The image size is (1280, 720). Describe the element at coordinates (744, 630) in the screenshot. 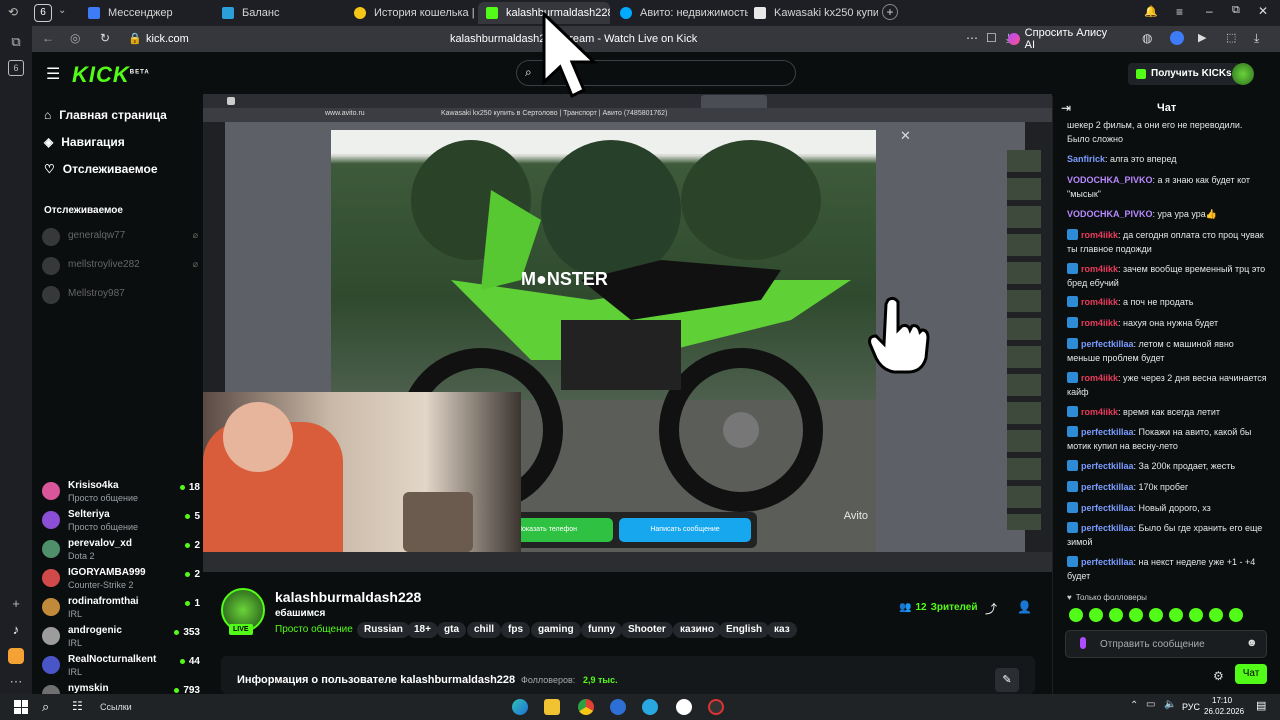

I see `tag: English` at that location.